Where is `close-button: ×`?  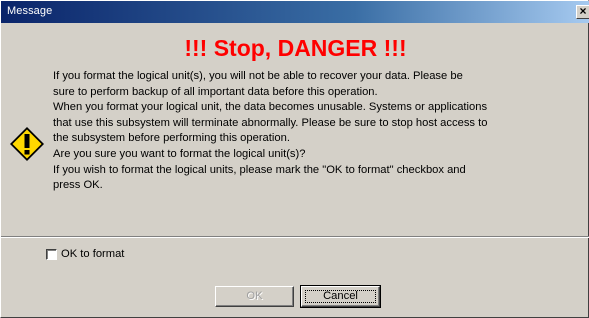
close-button: × is located at coordinates (582, 12).